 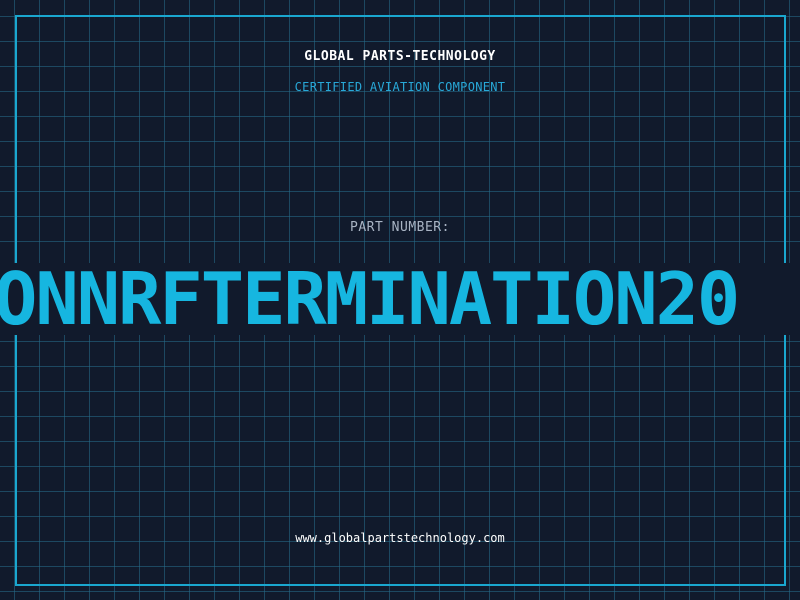 What do you see at coordinates (400, 227) in the screenshot?
I see `part-number-label: PART NUMBER:` at bounding box center [400, 227].